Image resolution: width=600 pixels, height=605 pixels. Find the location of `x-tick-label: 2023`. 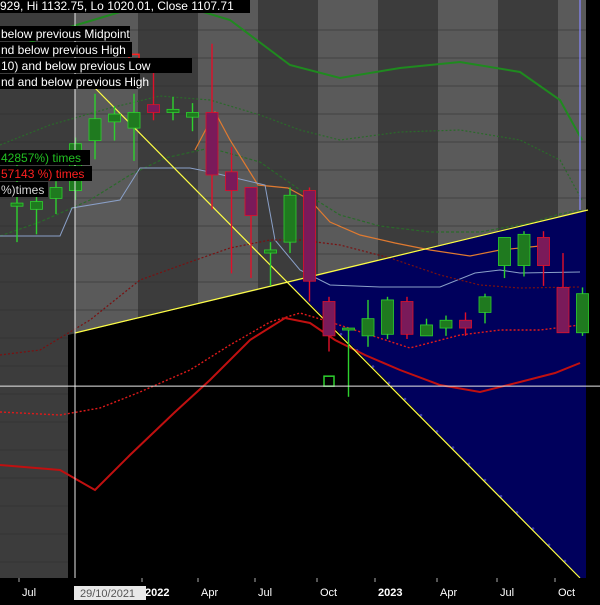

x-tick-label: 2023 is located at coordinates (390, 593).